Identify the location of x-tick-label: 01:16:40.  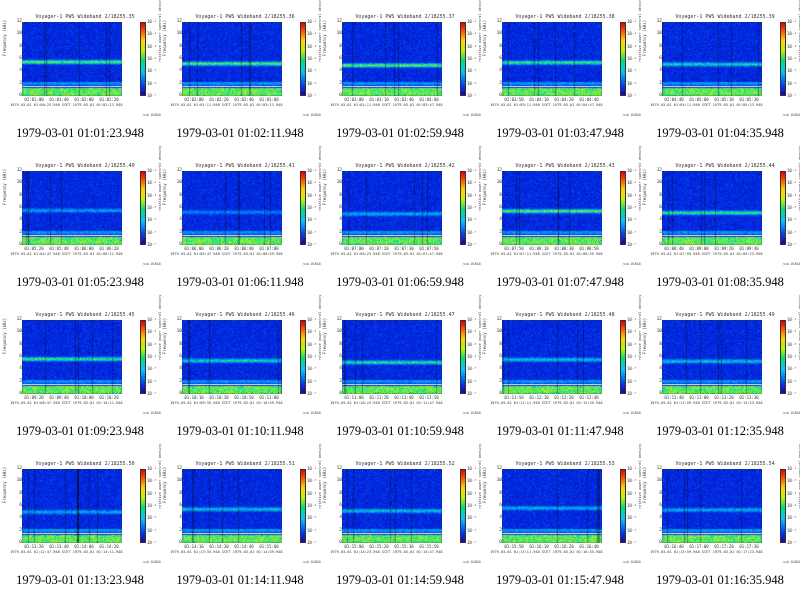
(674, 546).